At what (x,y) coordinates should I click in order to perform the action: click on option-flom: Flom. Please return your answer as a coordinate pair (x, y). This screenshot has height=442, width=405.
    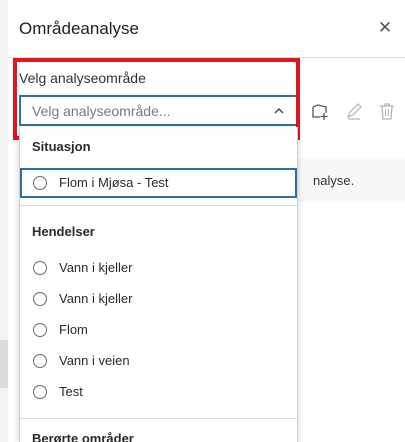
    Looking at the image, I should click on (158, 330).